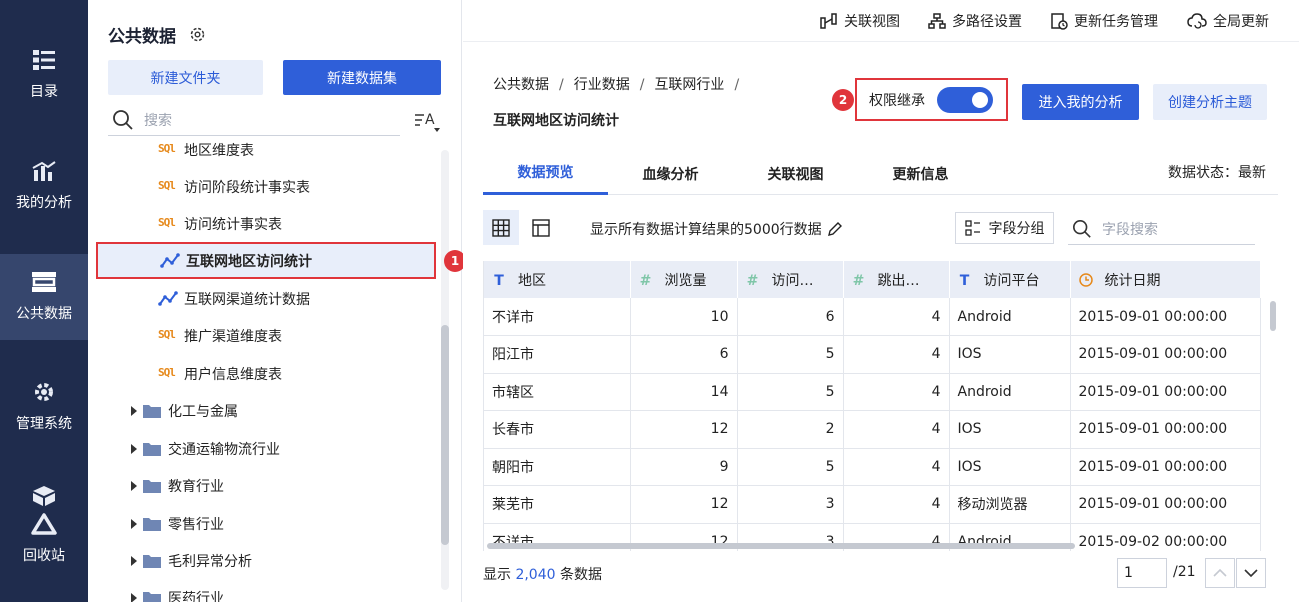  What do you see at coordinates (44, 525) in the screenshot?
I see `nav-item-recycle: 回收站` at bounding box center [44, 525].